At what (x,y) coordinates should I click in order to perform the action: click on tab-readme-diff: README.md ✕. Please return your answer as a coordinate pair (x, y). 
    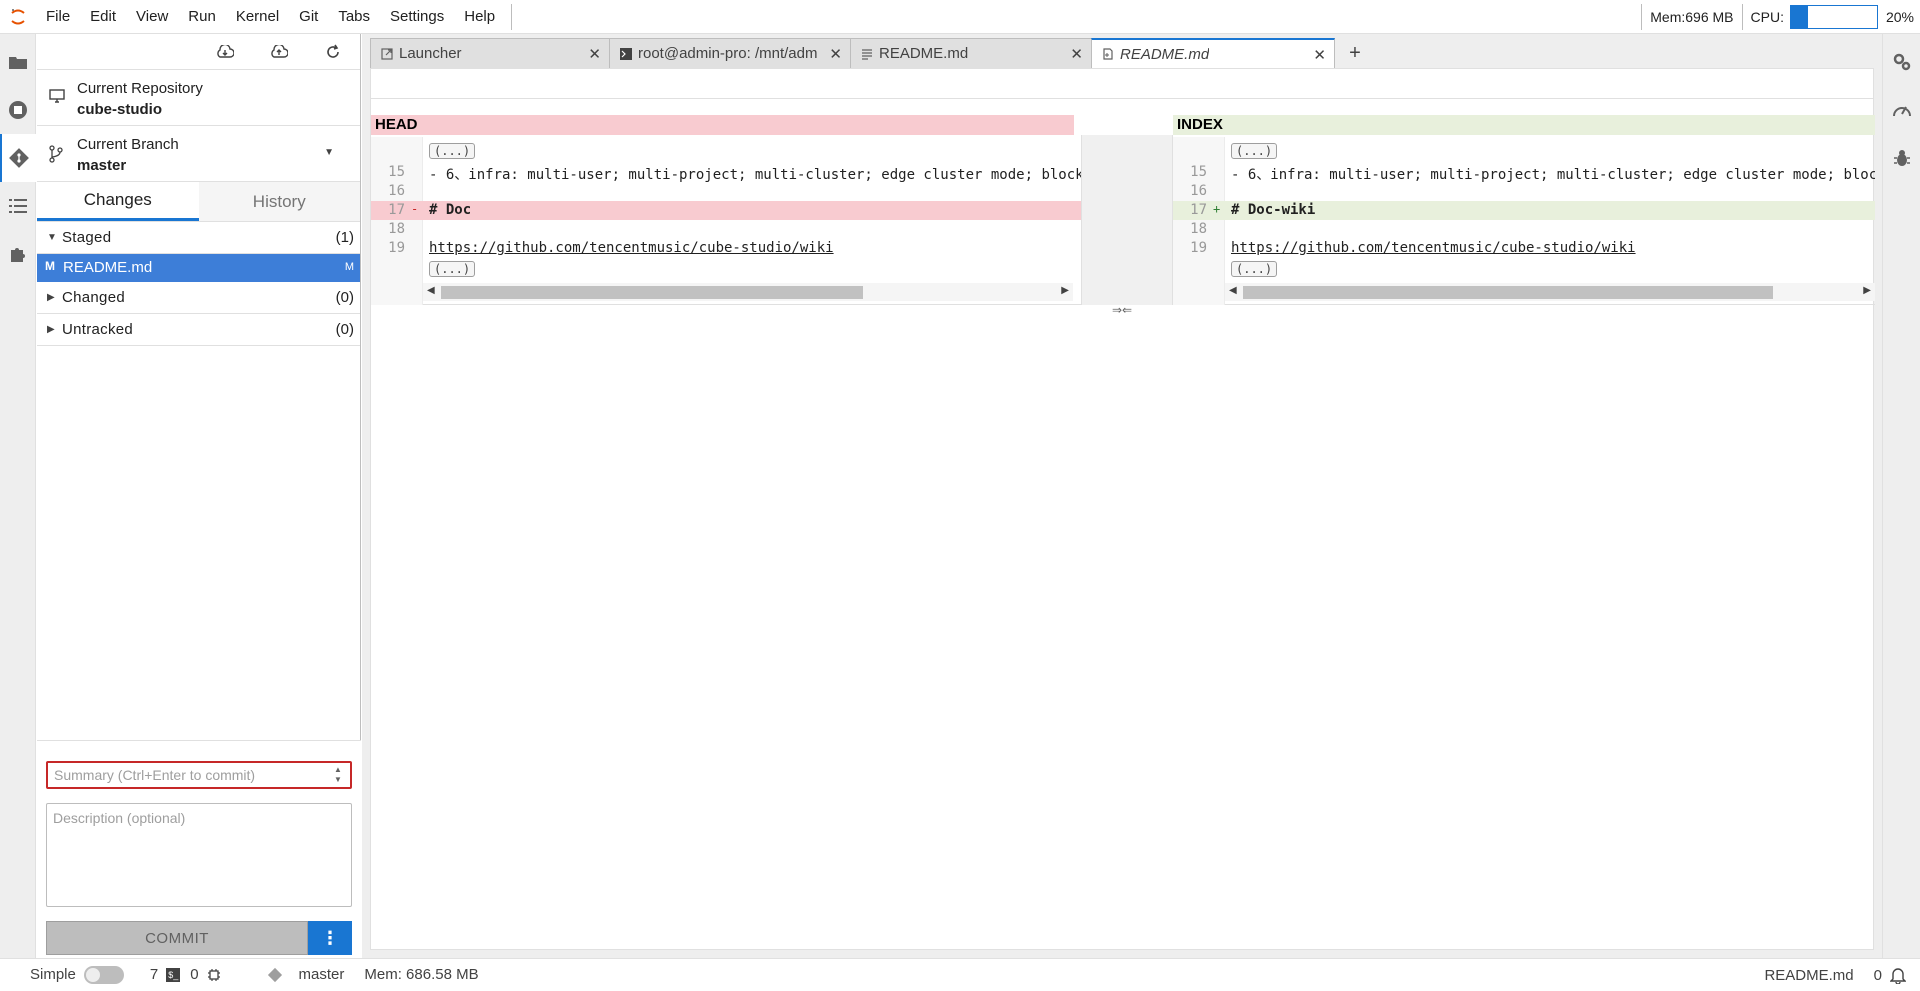
    Looking at the image, I should click on (1213, 53).